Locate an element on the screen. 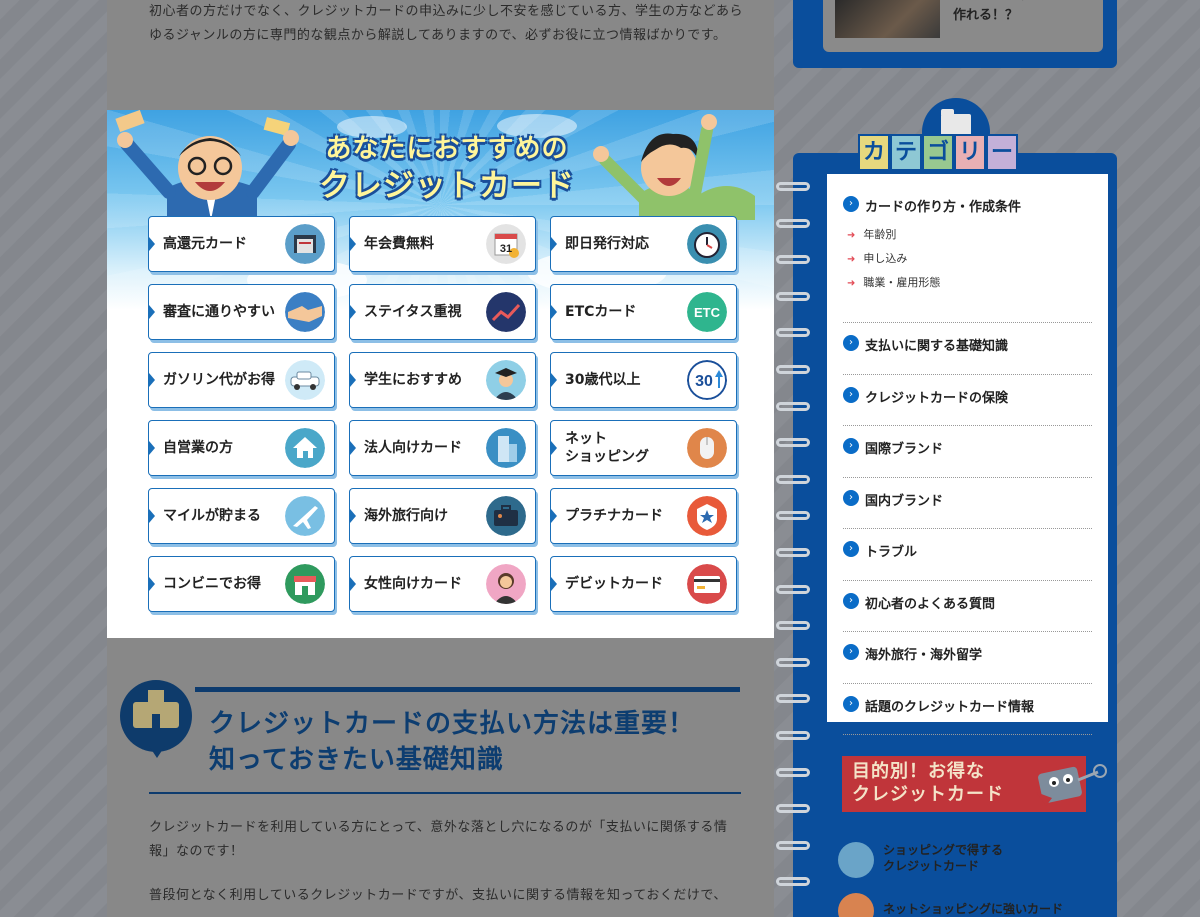  recommendation-card-label: ETCカード is located at coordinates (627, 312).